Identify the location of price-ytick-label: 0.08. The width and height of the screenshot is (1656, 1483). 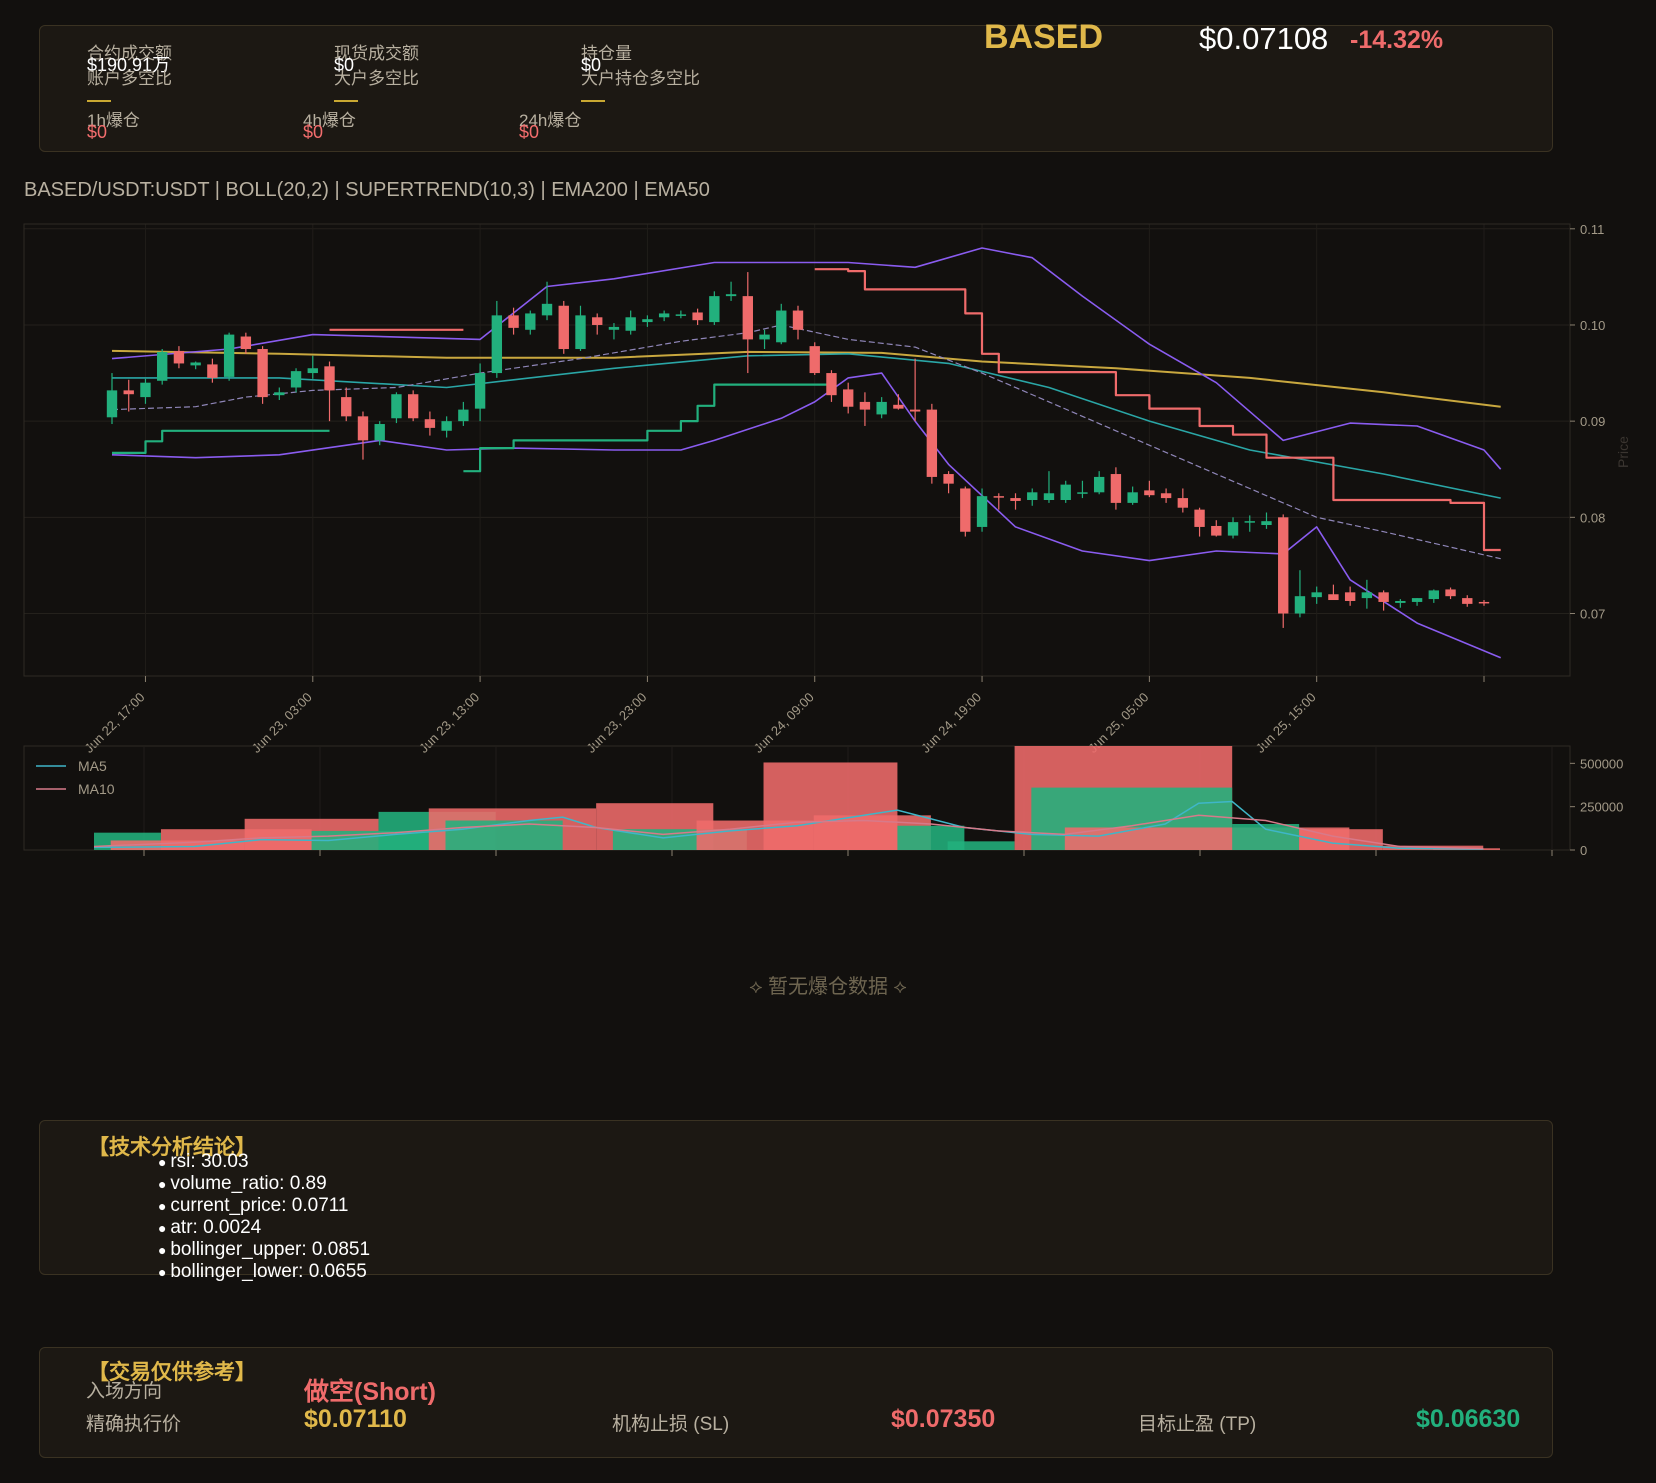
(1592, 517).